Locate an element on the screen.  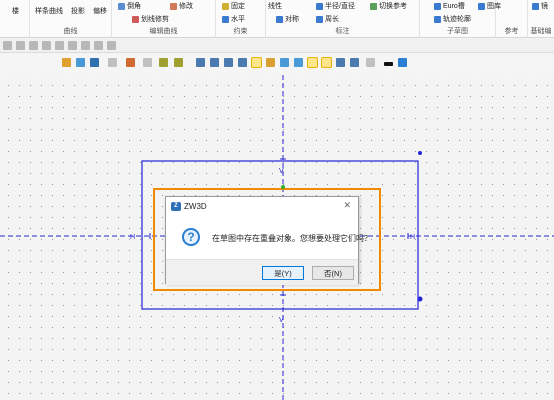
trim-icon is located at coordinates (135, 19).